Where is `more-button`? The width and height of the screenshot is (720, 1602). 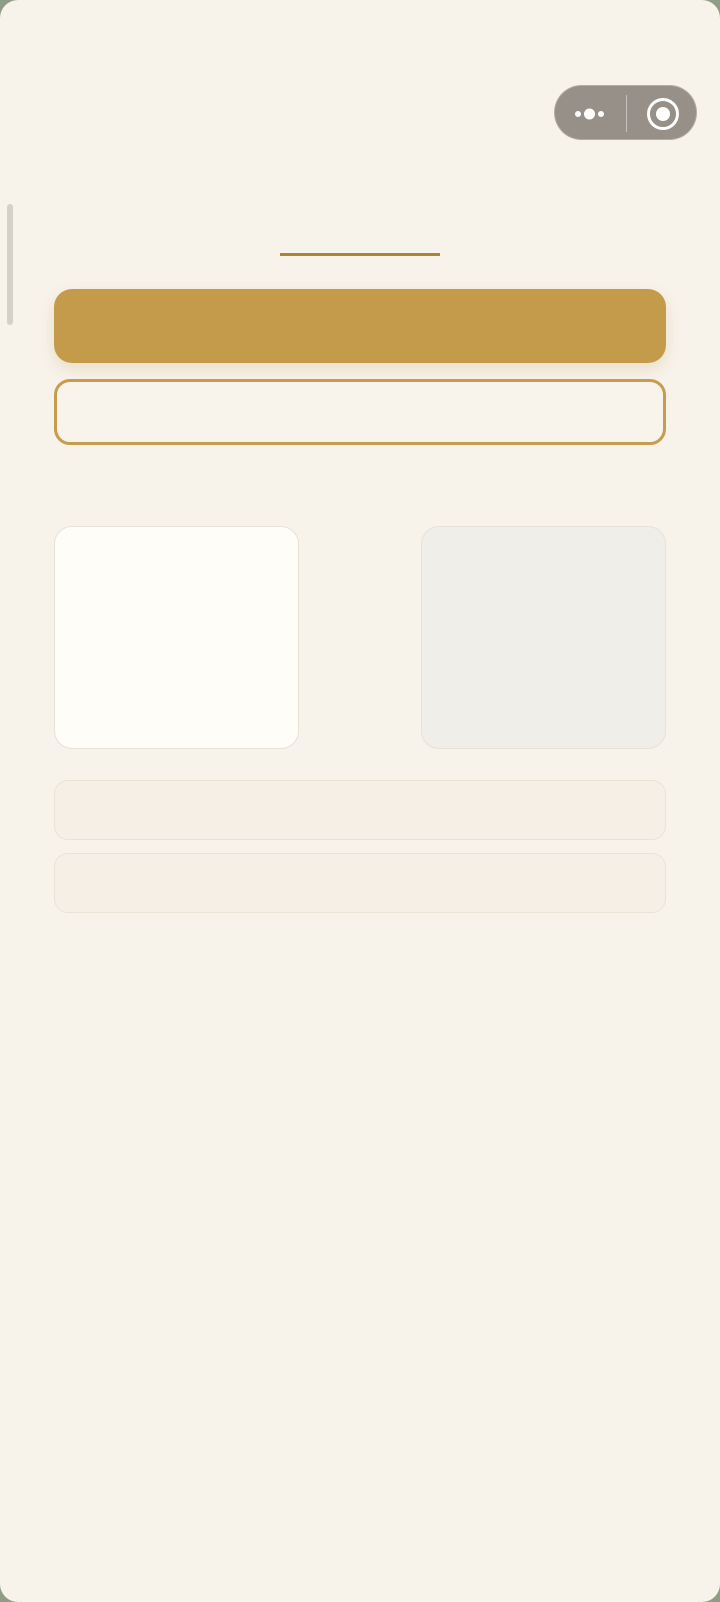 more-button is located at coordinates (590, 113).